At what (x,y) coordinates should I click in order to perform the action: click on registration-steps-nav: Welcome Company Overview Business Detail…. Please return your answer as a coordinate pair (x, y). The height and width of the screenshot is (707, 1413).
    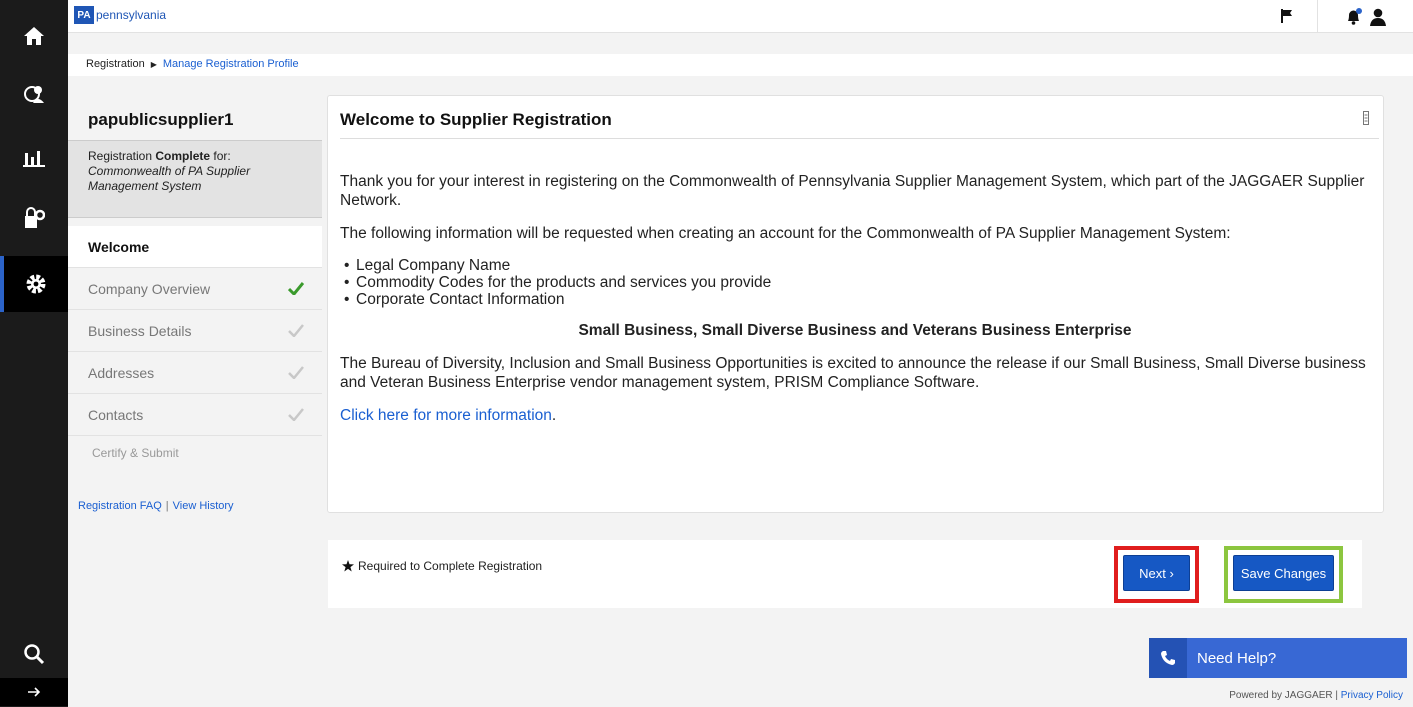
    Looking at the image, I should click on (195, 331).